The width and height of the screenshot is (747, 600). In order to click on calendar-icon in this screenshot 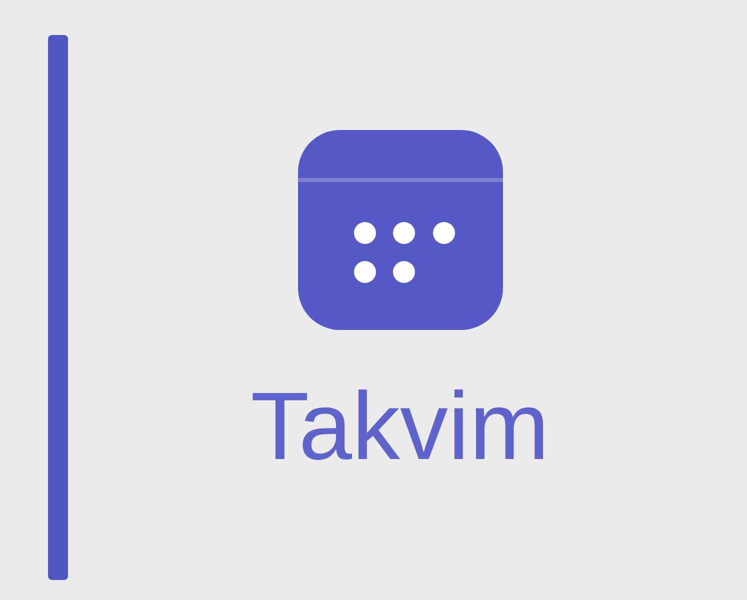, I will do `click(400, 230)`.